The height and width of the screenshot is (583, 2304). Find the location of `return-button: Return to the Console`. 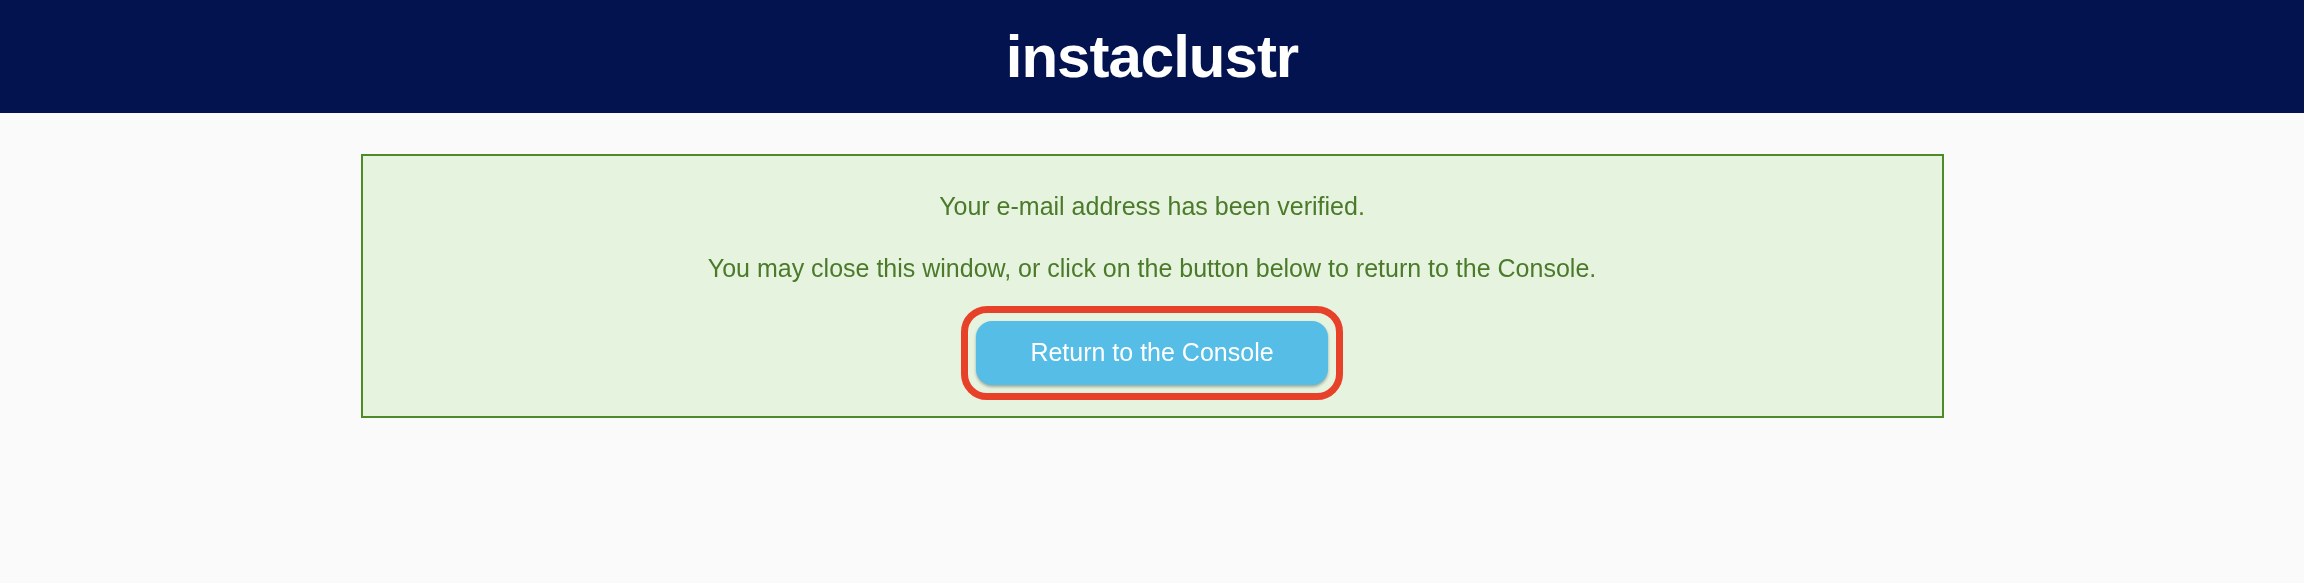

return-button: Return to the Console is located at coordinates (1152, 353).